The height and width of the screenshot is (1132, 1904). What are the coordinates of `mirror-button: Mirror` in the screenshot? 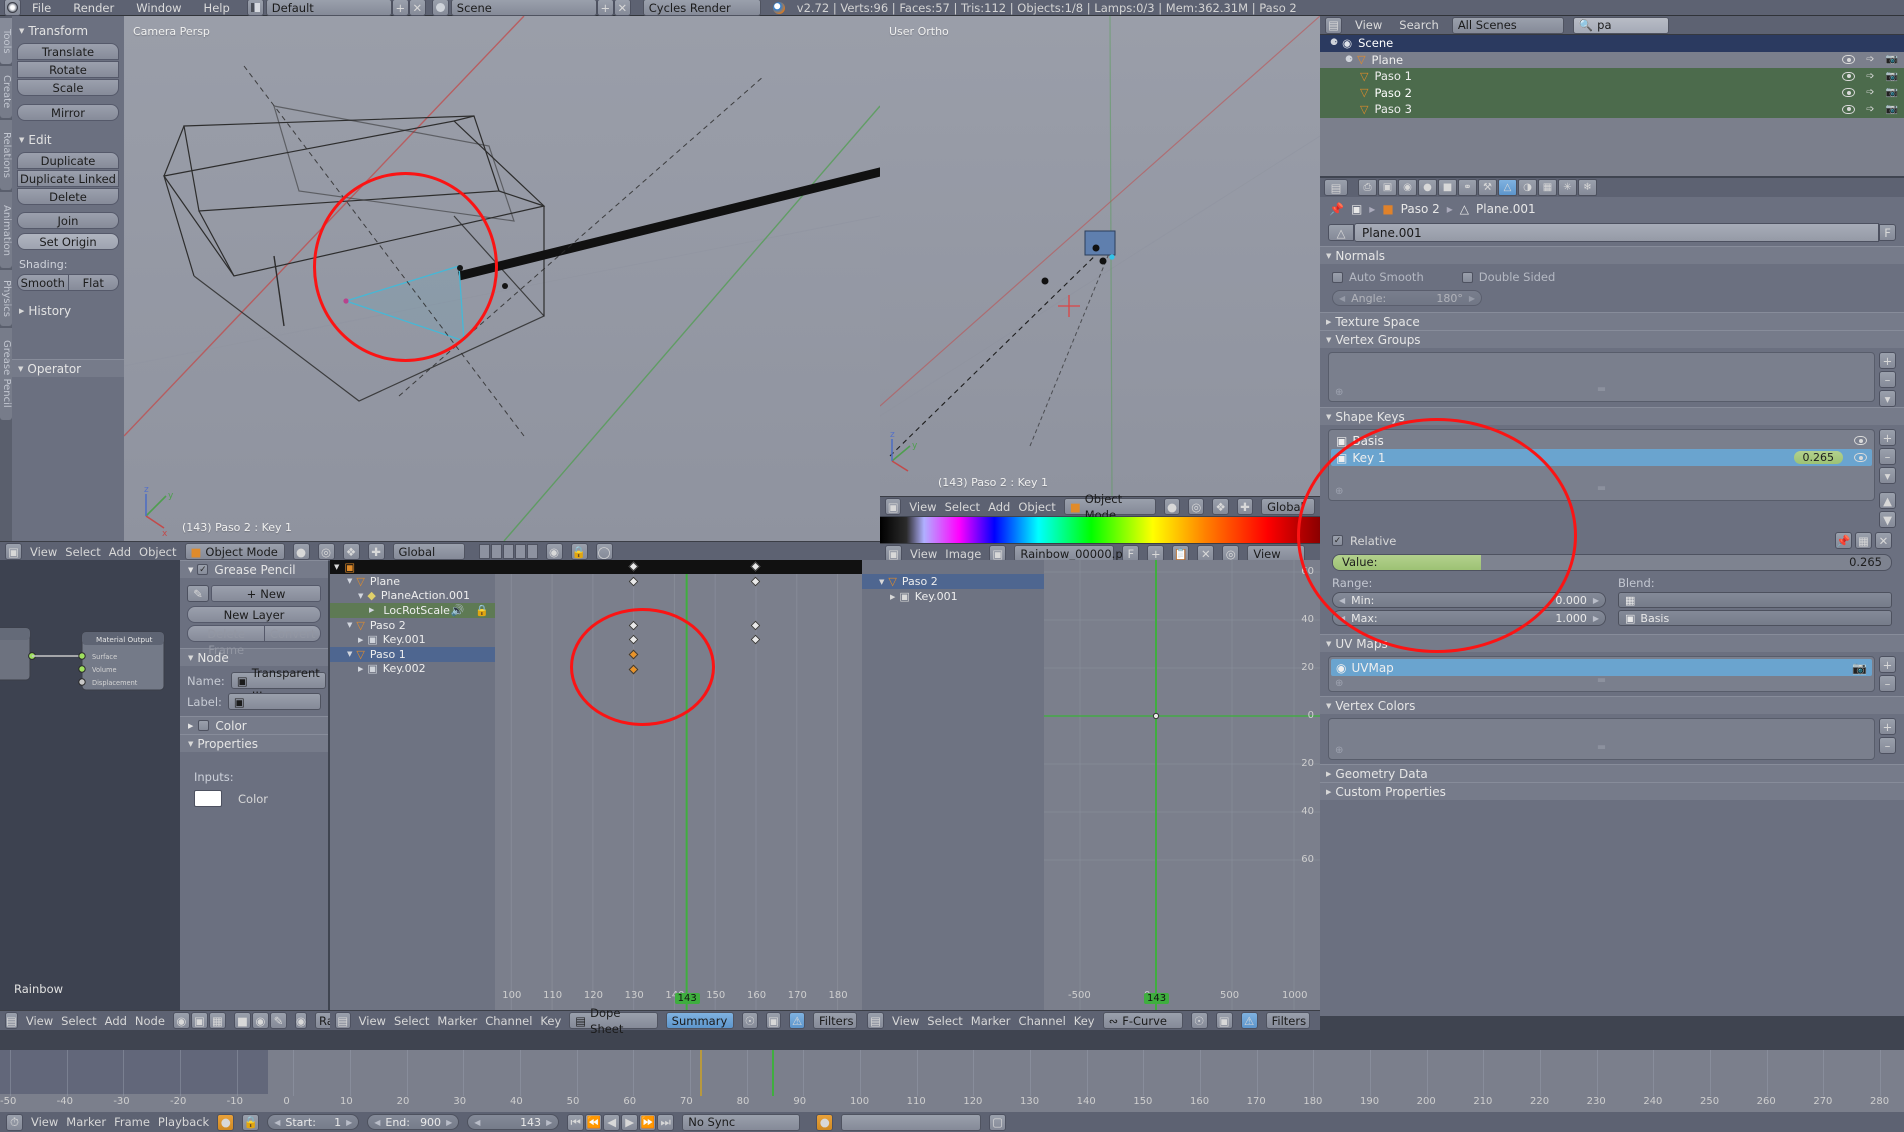 It's located at (68, 112).